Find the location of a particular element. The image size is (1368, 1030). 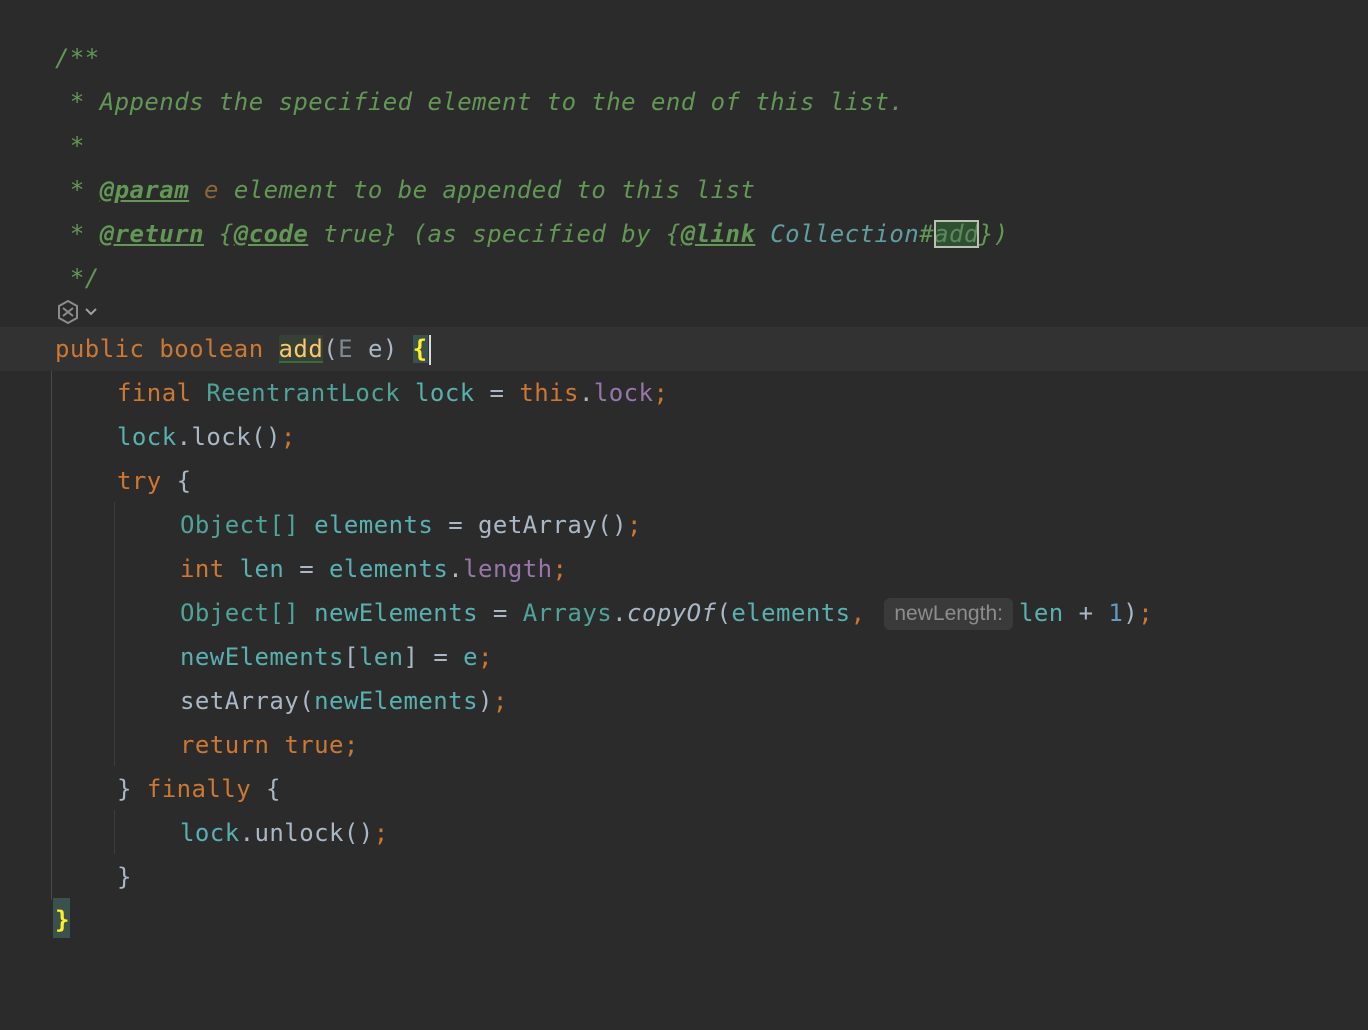

javadoc-param-desc: element to be appended to this list is located at coordinates (487, 190).